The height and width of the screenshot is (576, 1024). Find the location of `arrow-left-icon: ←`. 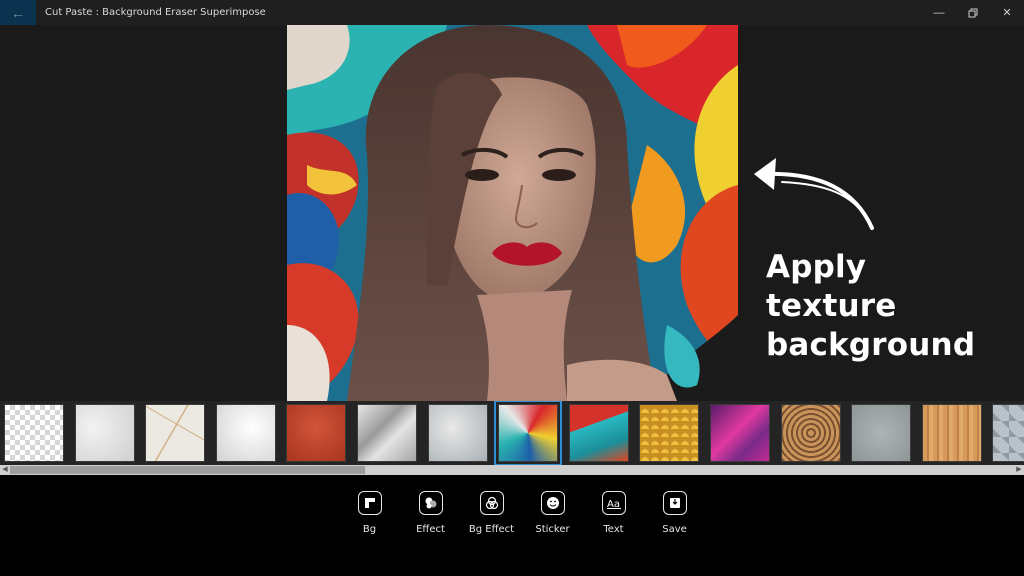

arrow-left-icon: ← is located at coordinates (18, 12).